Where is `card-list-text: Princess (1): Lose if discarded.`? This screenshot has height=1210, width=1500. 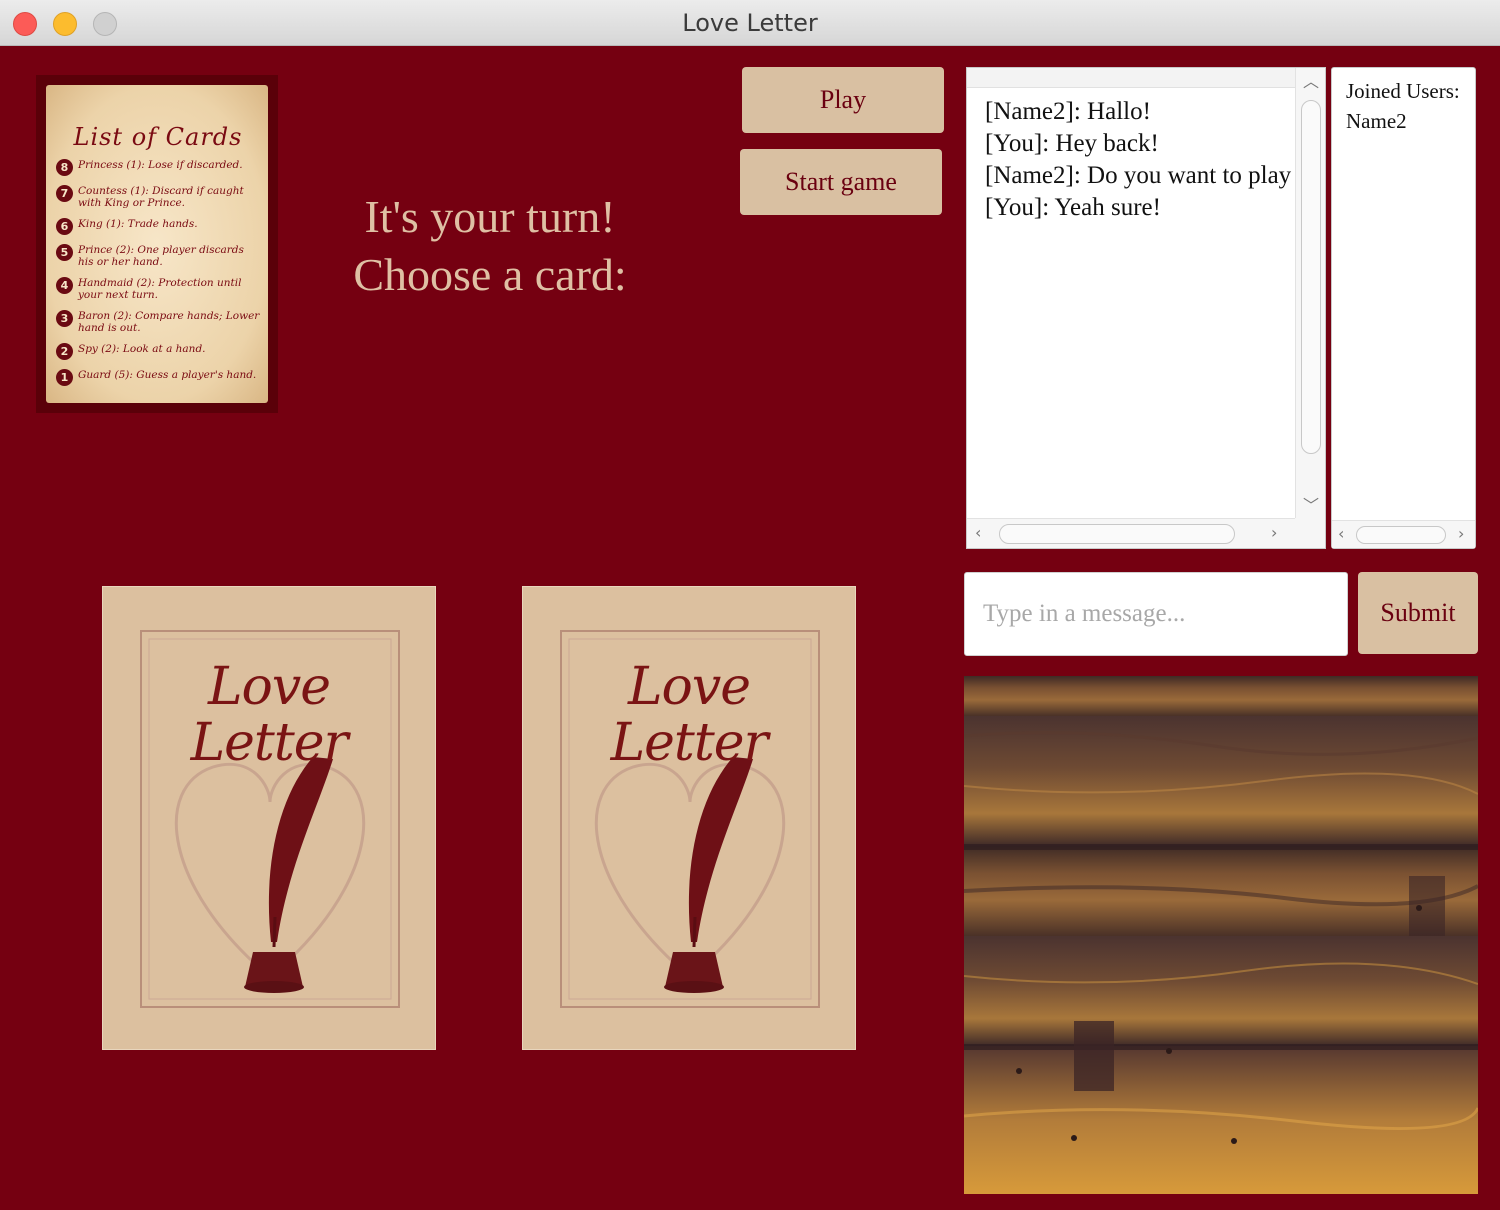
card-list-text: Princess (1): Lose if discarded. is located at coordinates (160, 165).